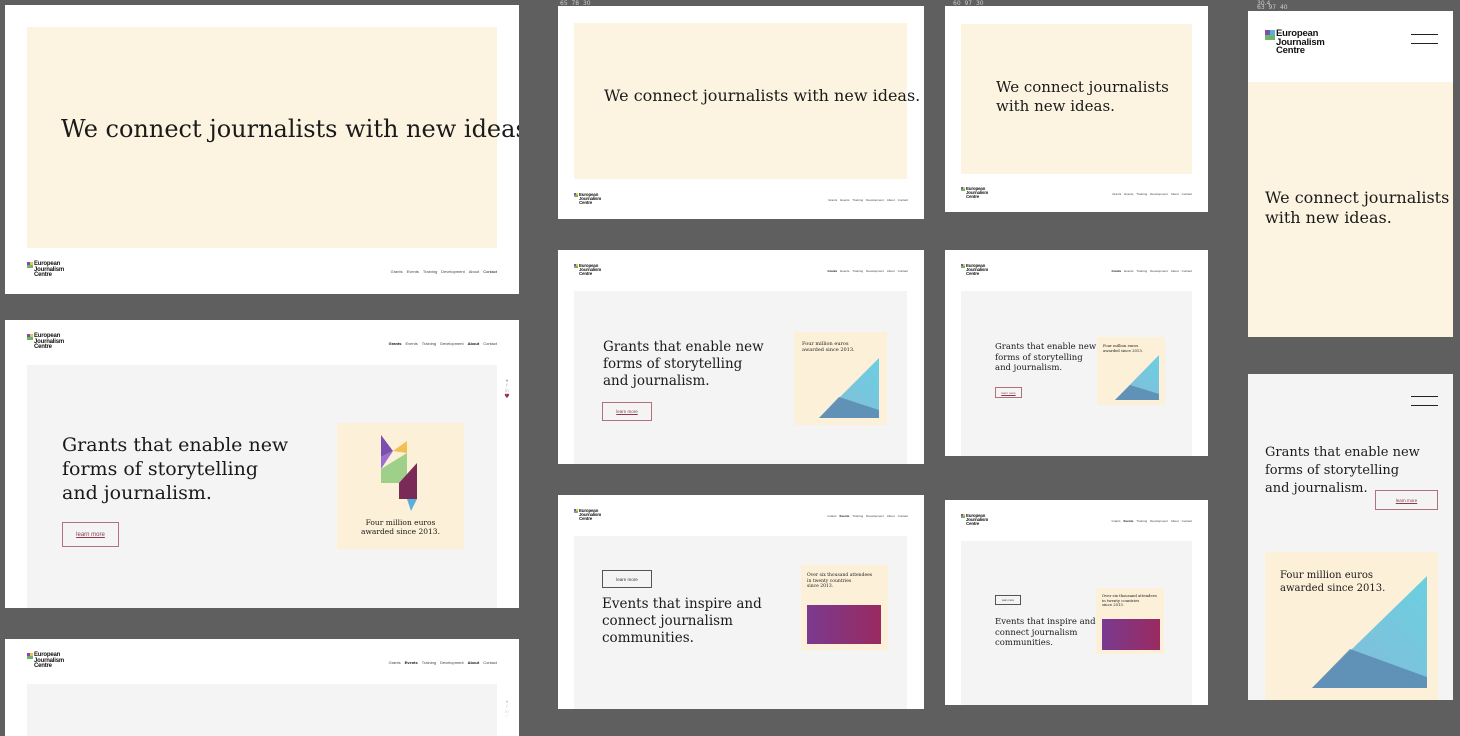 Image resolution: width=1460 pixels, height=736 pixels. What do you see at coordinates (507, 716) in the screenshot?
I see `heart-icon: ♡` at bounding box center [507, 716].